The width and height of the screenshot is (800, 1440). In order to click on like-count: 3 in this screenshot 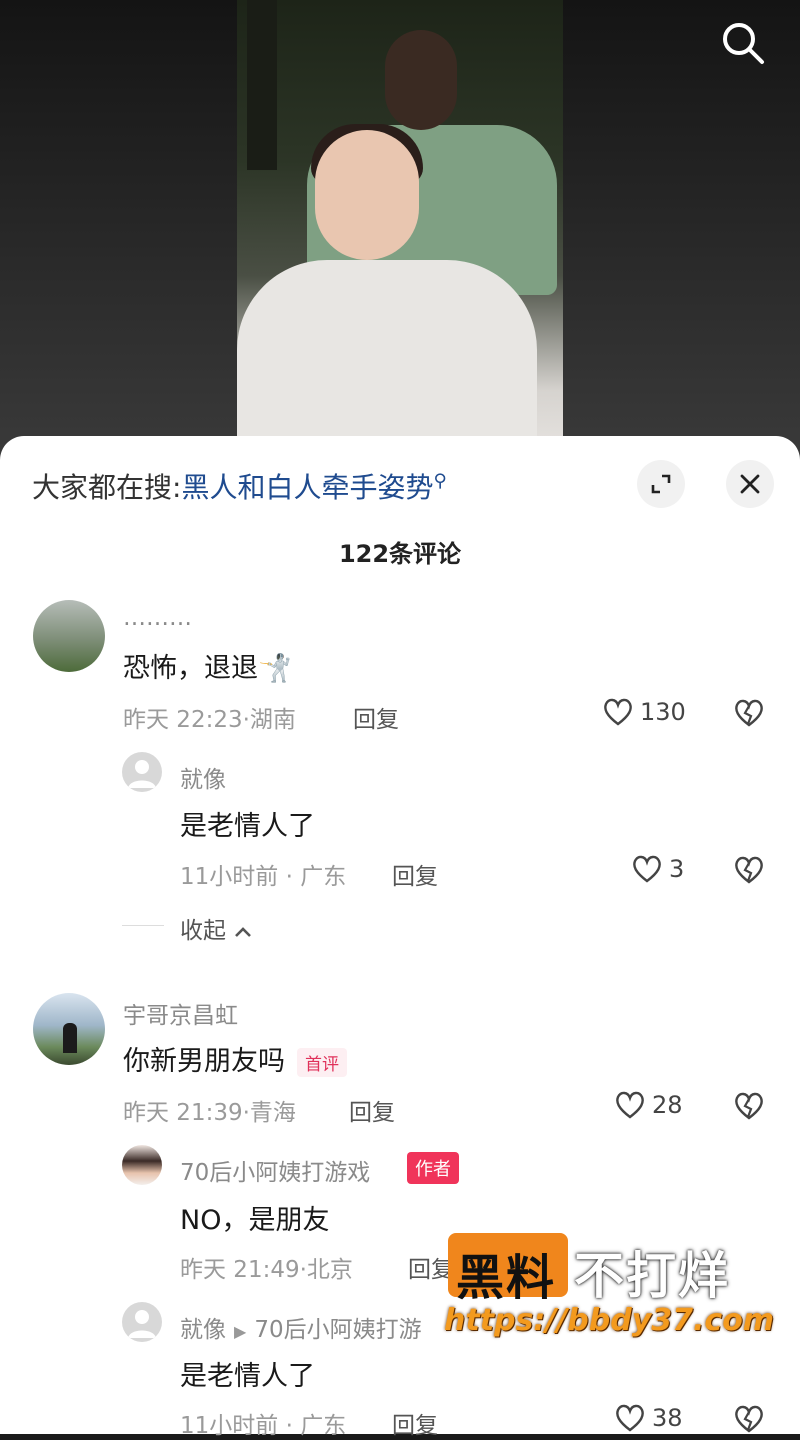, I will do `click(677, 869)`.